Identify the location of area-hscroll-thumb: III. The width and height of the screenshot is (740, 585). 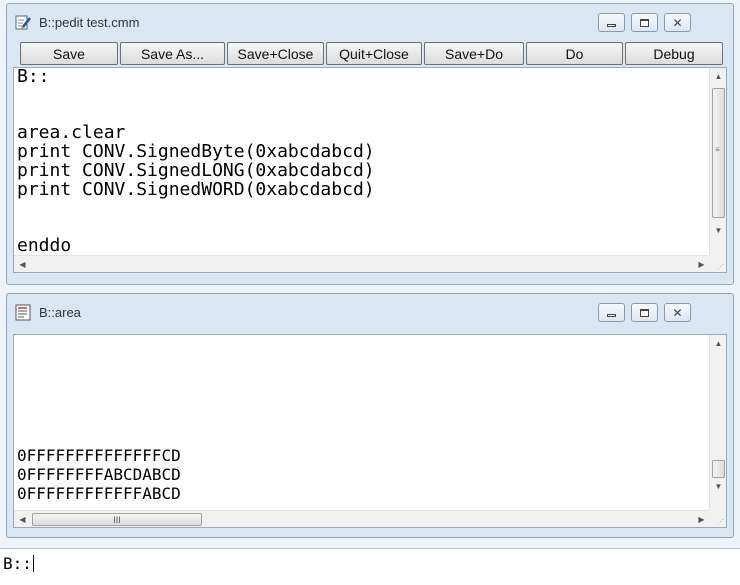
(117, 519).